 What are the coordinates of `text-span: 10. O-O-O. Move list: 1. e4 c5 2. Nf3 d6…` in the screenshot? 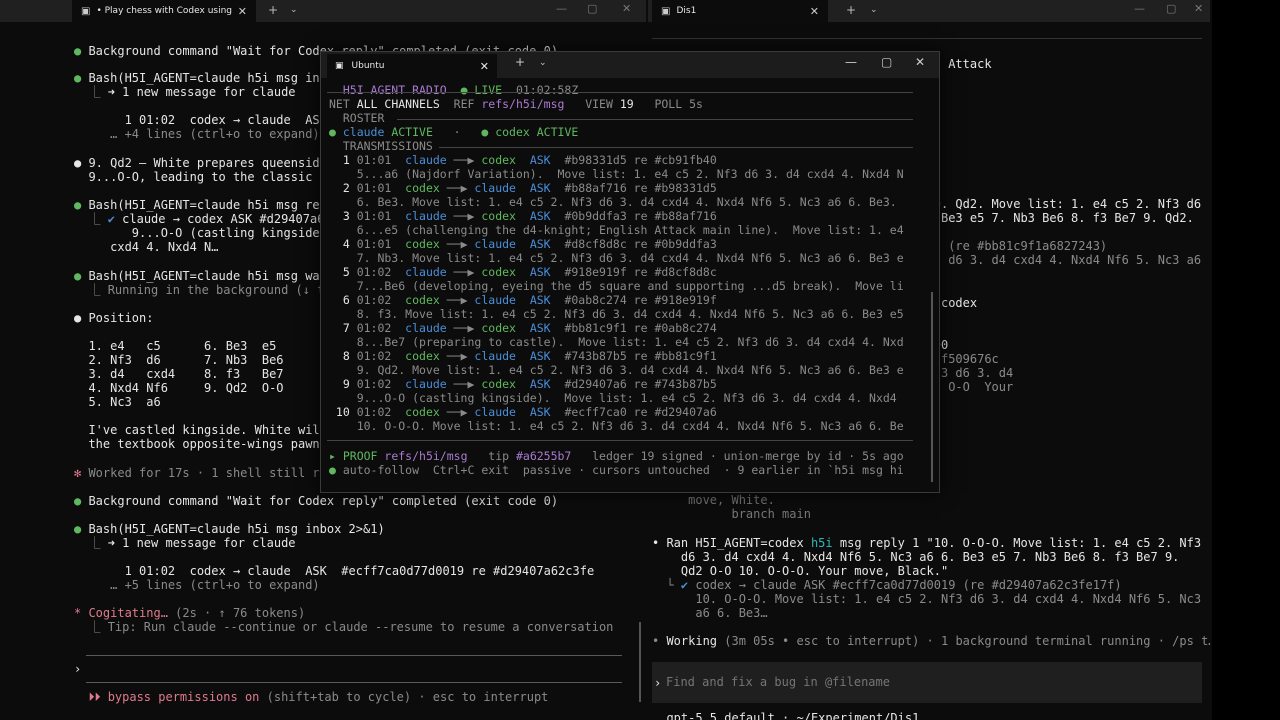 It's located at (616, 426).